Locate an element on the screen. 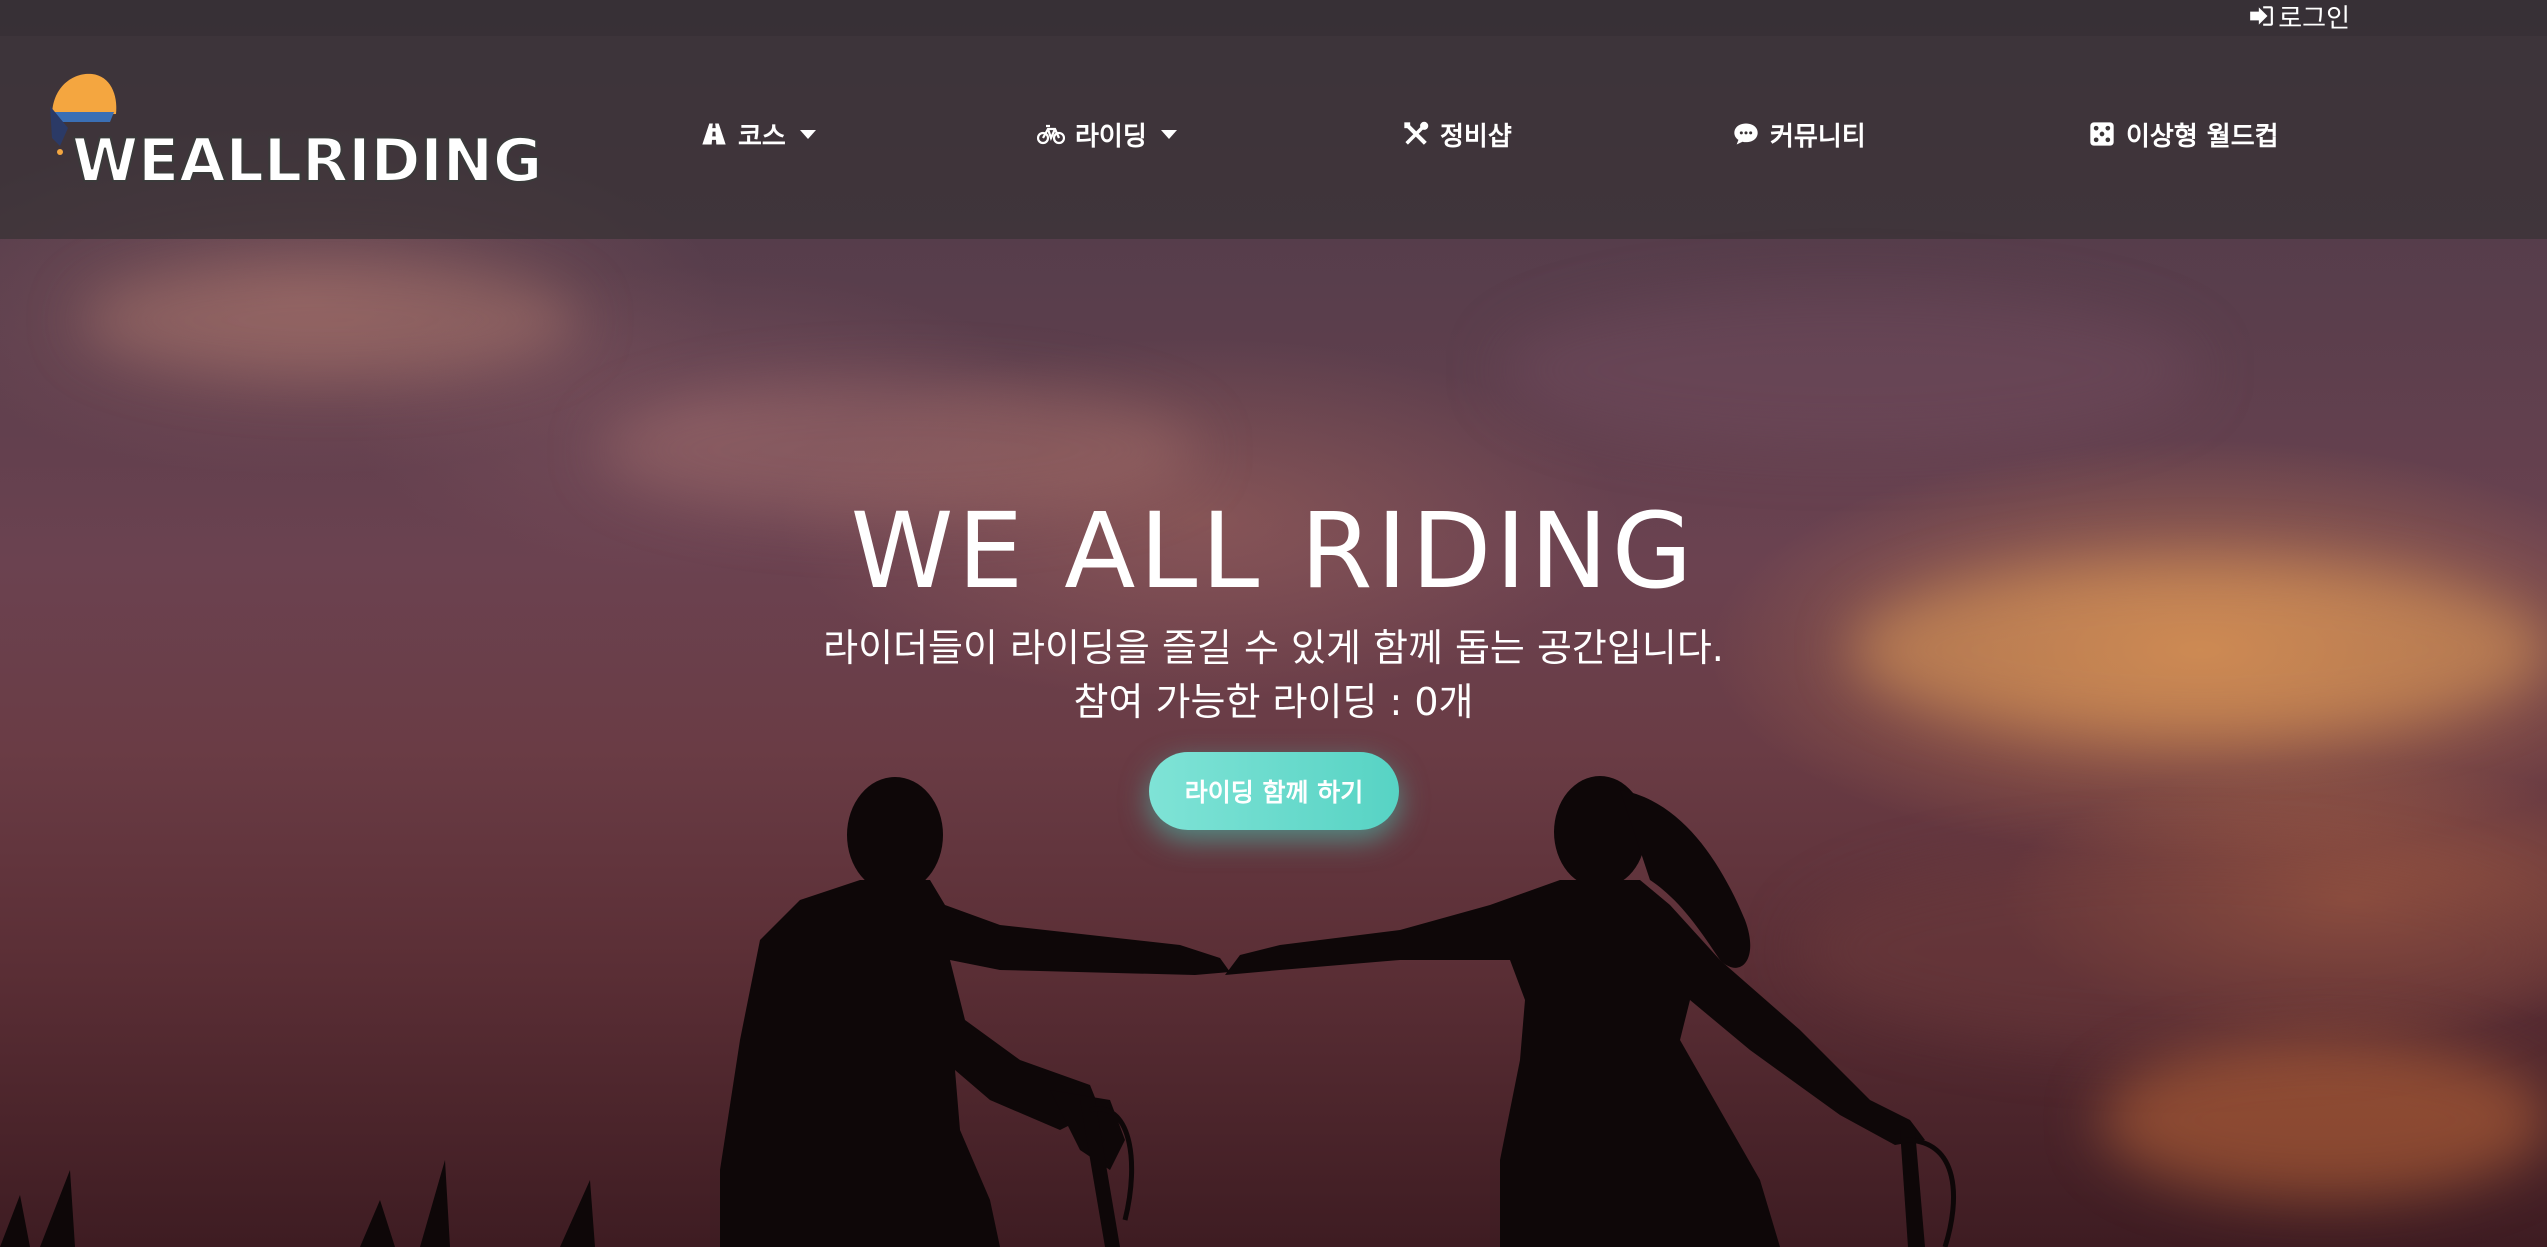  available-rides-count: 참여 가능한 라이딩 : 0개 is located at coordinates (1273, 702).